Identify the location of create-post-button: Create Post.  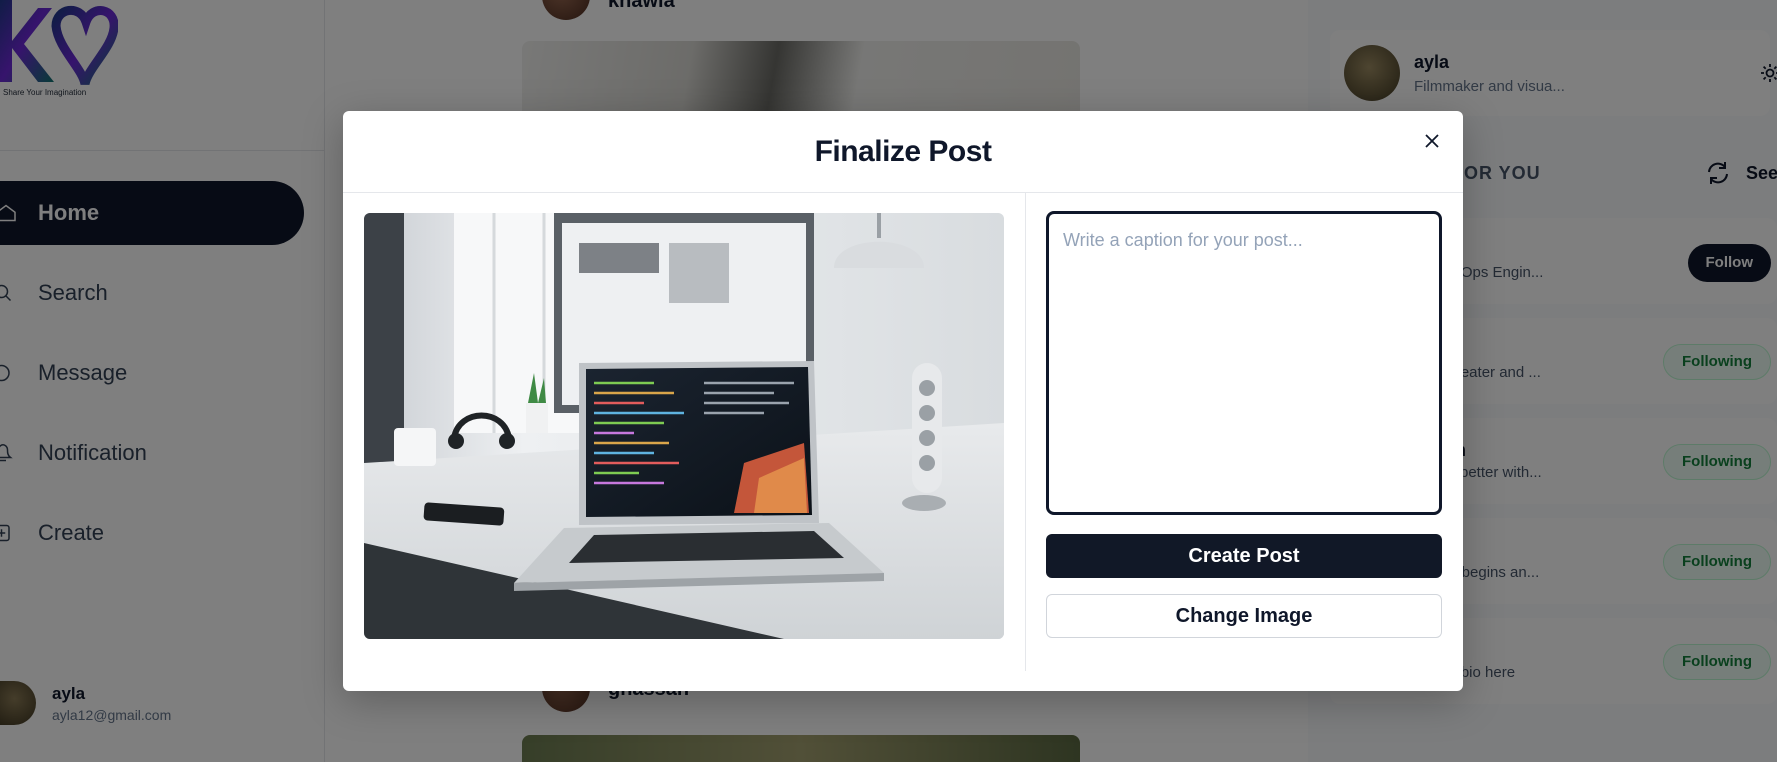
(1244, 556).